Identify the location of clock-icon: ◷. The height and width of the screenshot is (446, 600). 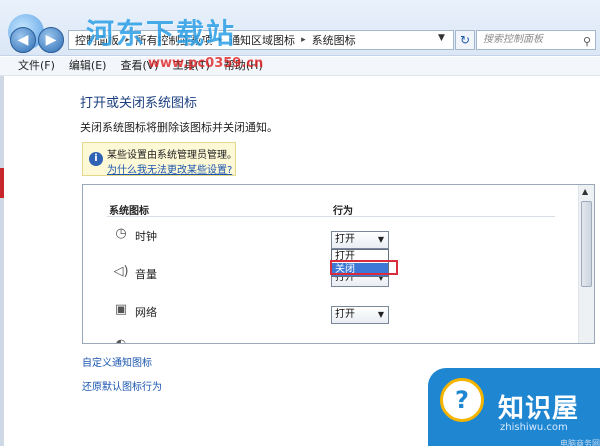
(121, 233).